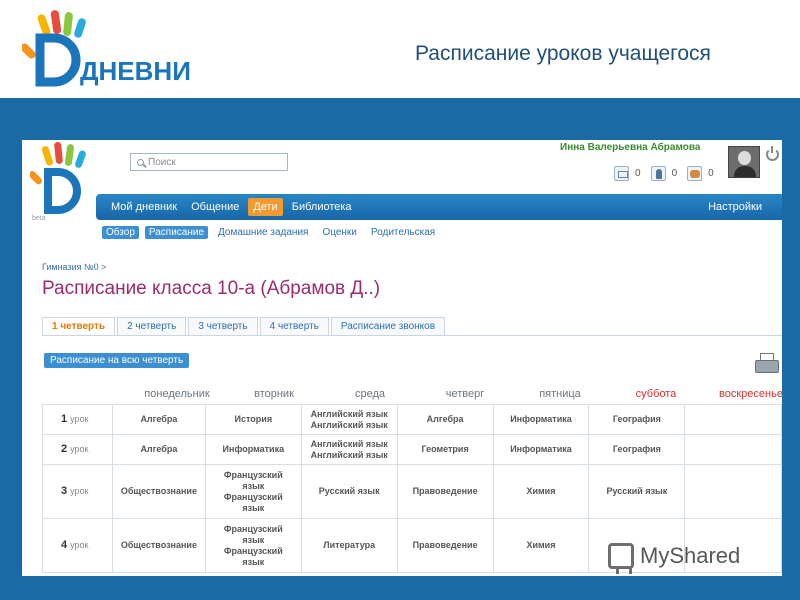 This screenshot has width=800, height=600. I want to click on nav-item-library: Библиотека, so click(322, 207).